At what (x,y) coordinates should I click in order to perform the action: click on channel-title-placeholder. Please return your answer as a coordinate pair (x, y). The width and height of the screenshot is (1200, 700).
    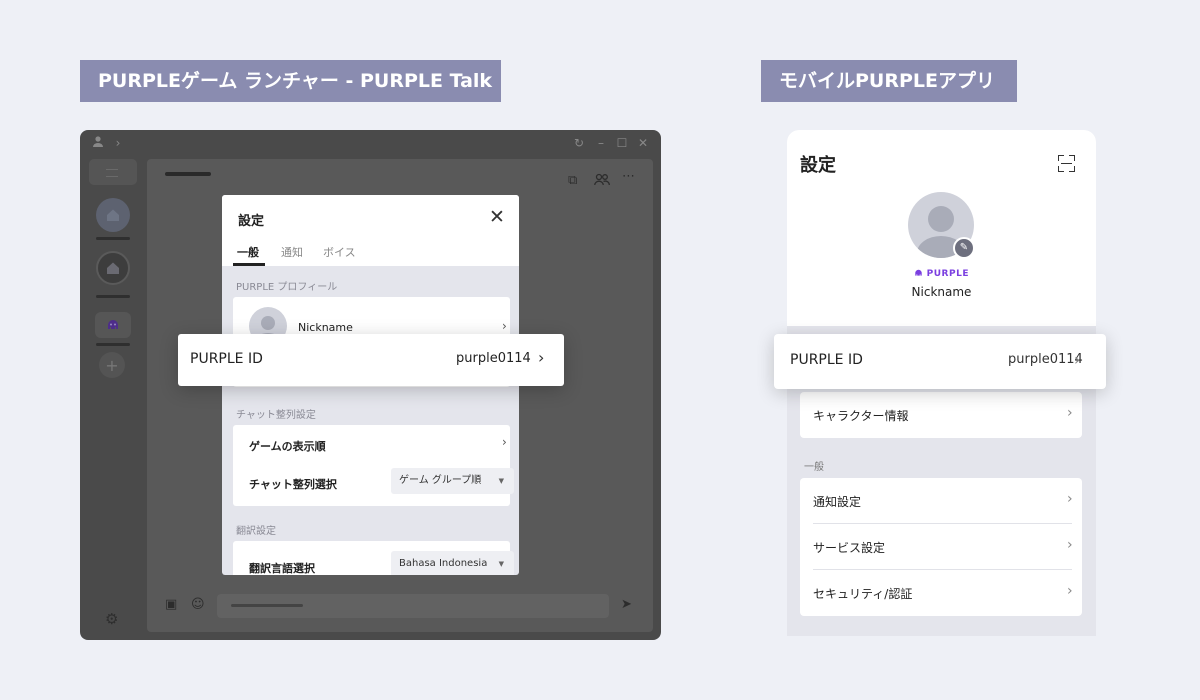
    Looking at the image, I should click on (188, 174).